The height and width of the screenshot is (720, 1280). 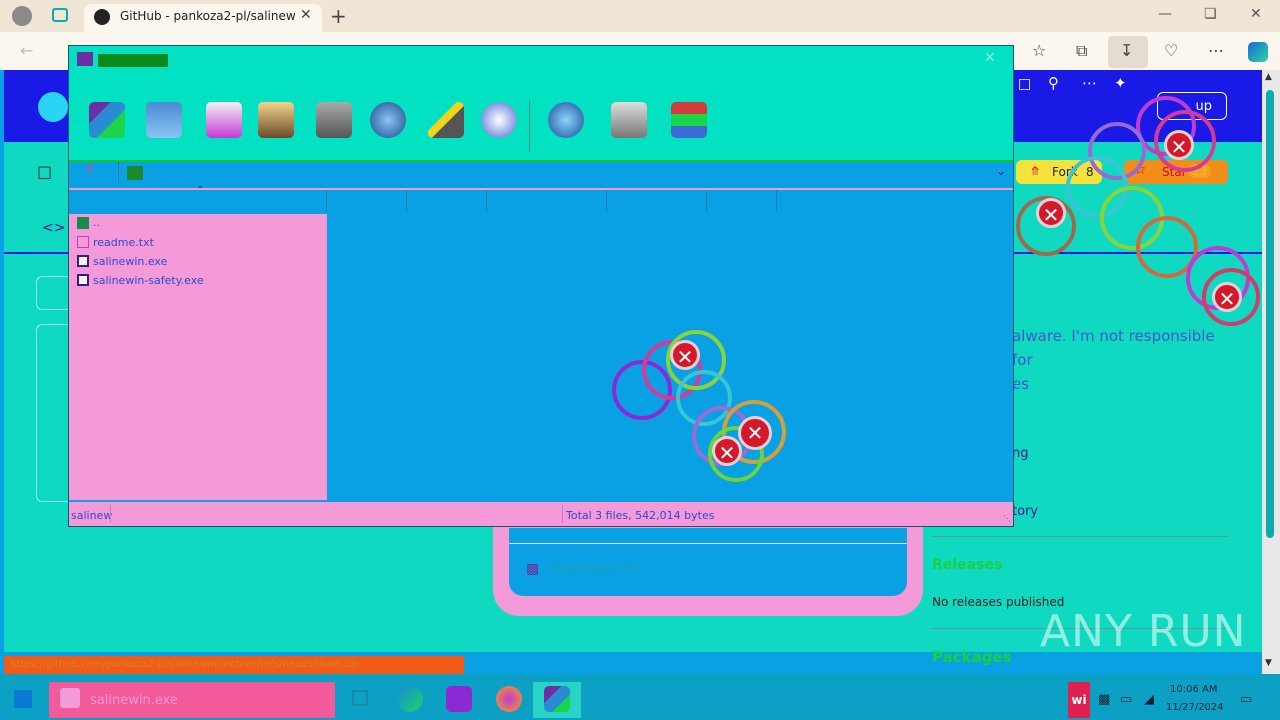 I want to click on virus-scan-icon, so click(x=566, y=120).